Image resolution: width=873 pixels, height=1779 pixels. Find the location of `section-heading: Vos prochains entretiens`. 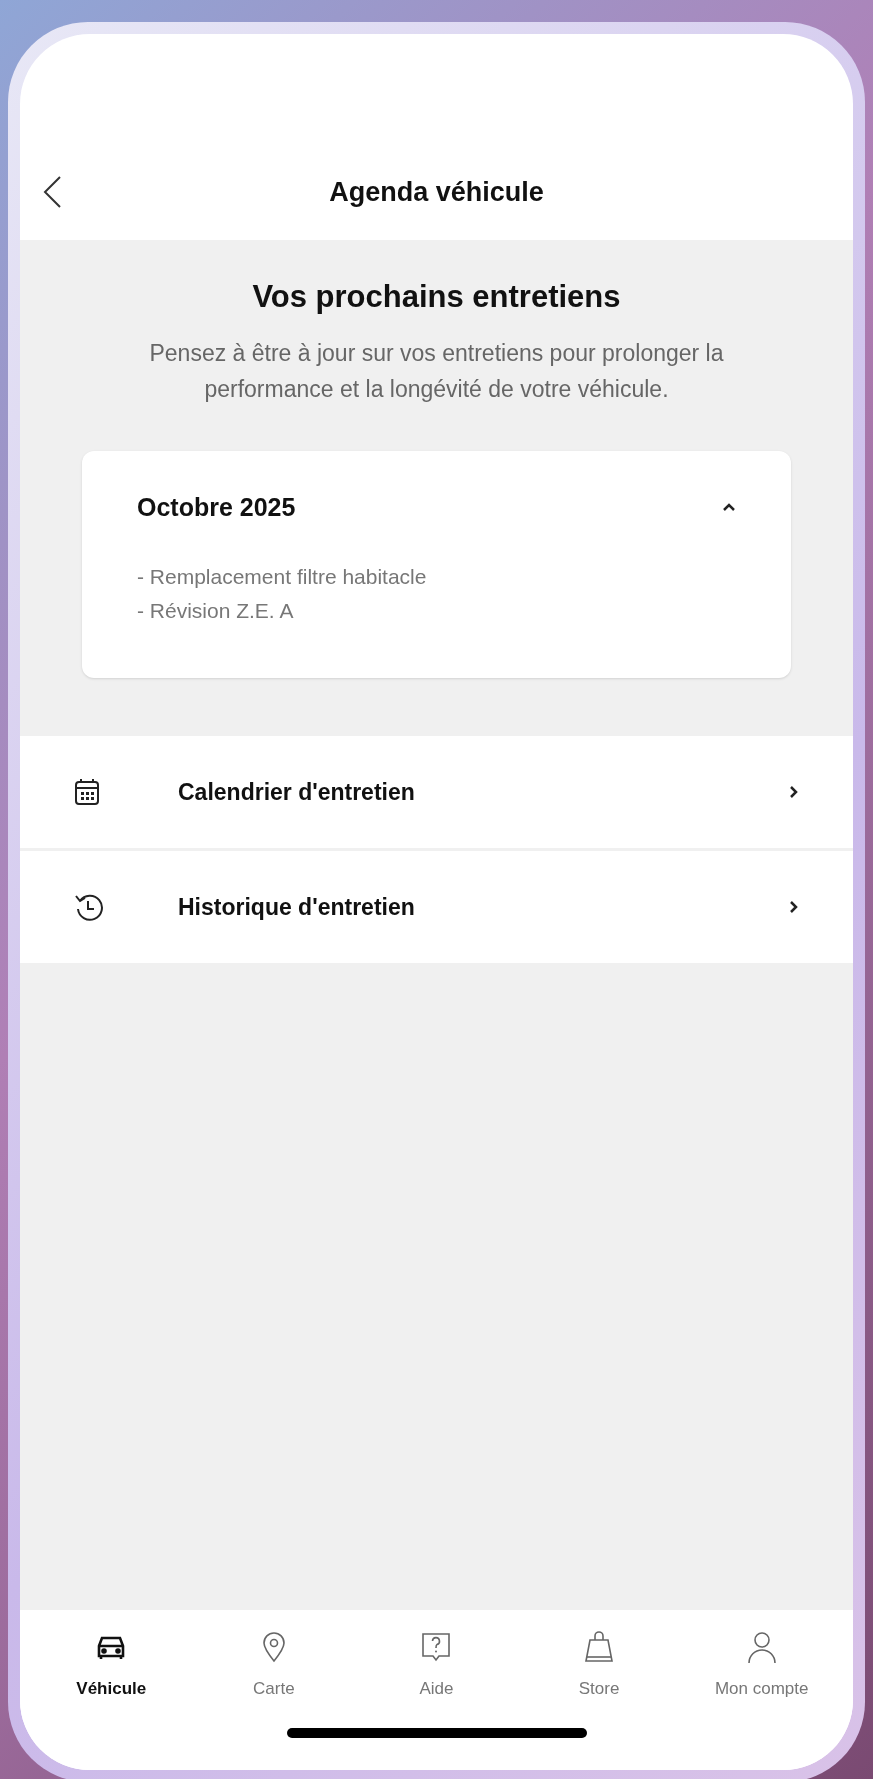

section-heading: Vos prochains entretiens is located at coordinates (436, 297).